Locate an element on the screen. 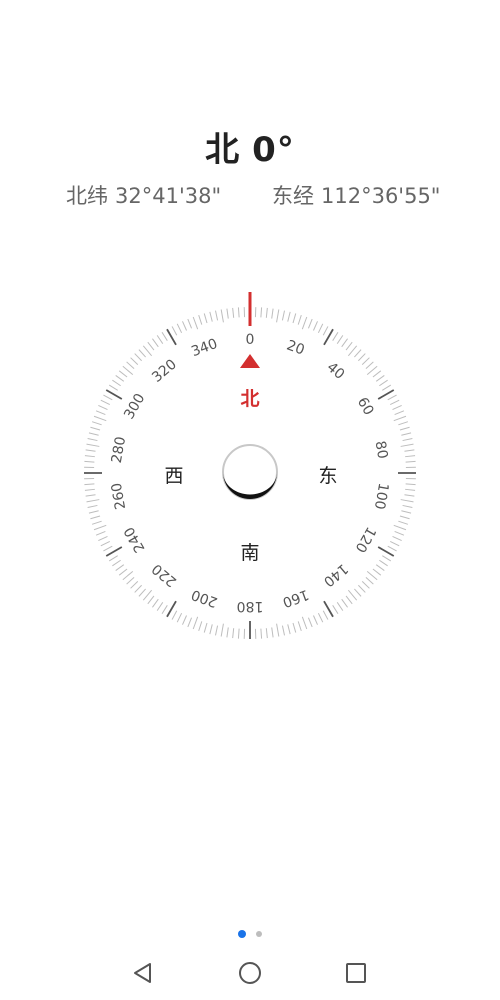 The height and width of the screenshot is (1000, 500). dial-degree-label: 180 is located at coordinates (250, 606).